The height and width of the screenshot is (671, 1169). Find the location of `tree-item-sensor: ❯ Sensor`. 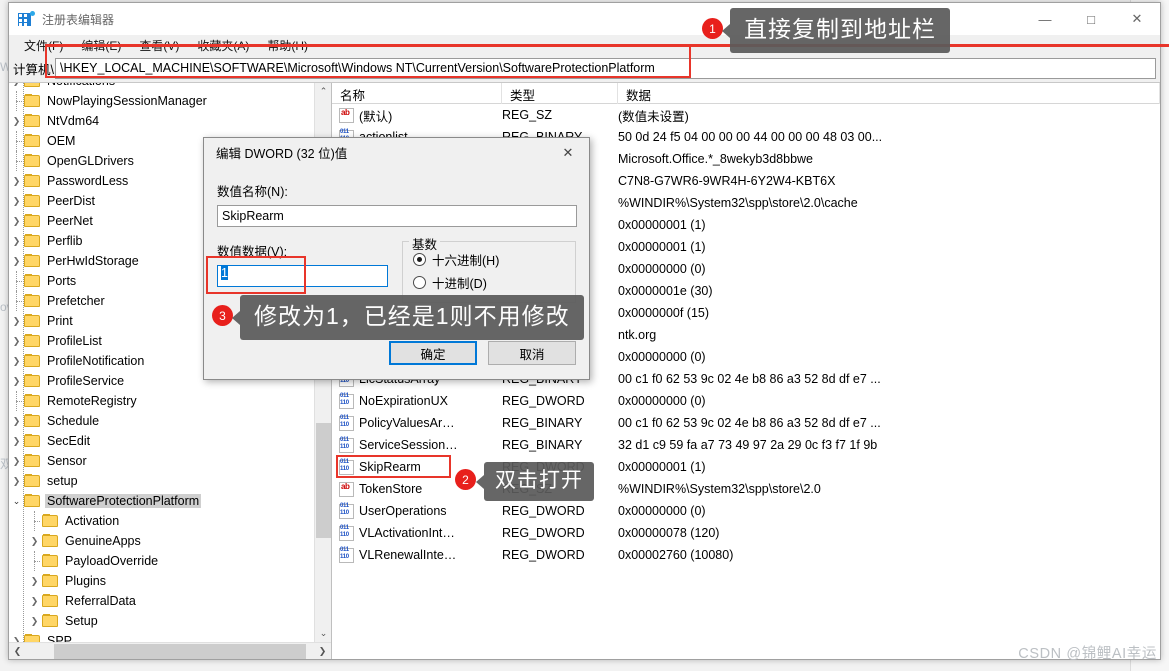

tree-item-sensor: ❯ Sensor is located at coordinates (161, 461).